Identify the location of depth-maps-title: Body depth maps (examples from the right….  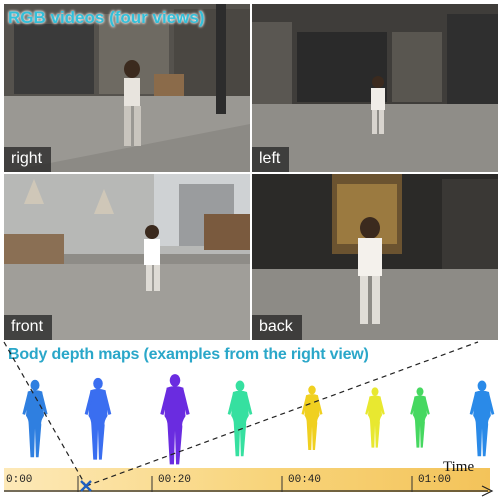
(188, 354).